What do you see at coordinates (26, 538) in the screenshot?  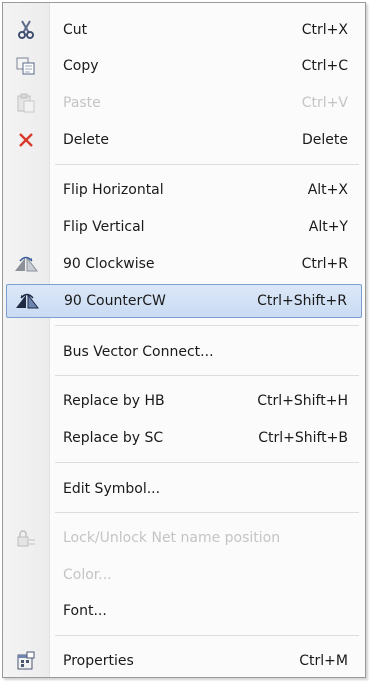 I see `lock-net-name-icon` at bounding box center [26, 538].